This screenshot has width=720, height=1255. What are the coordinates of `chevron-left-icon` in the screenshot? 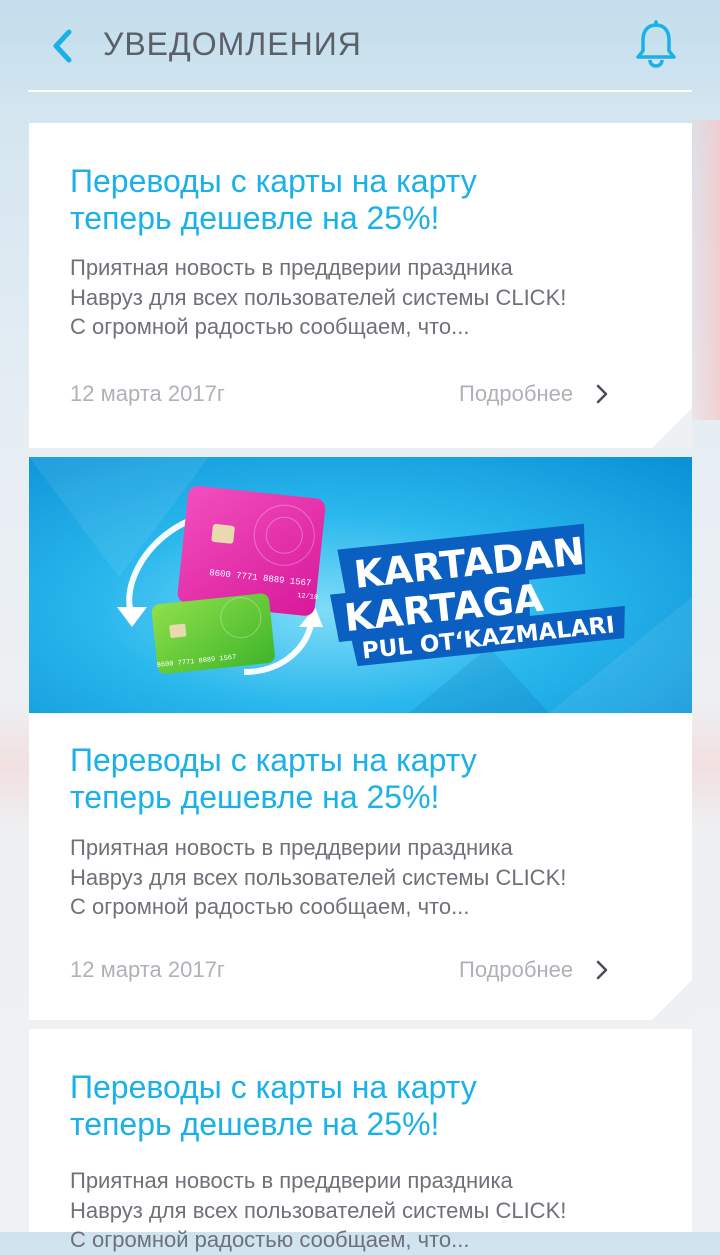 It's located at (62, 46).